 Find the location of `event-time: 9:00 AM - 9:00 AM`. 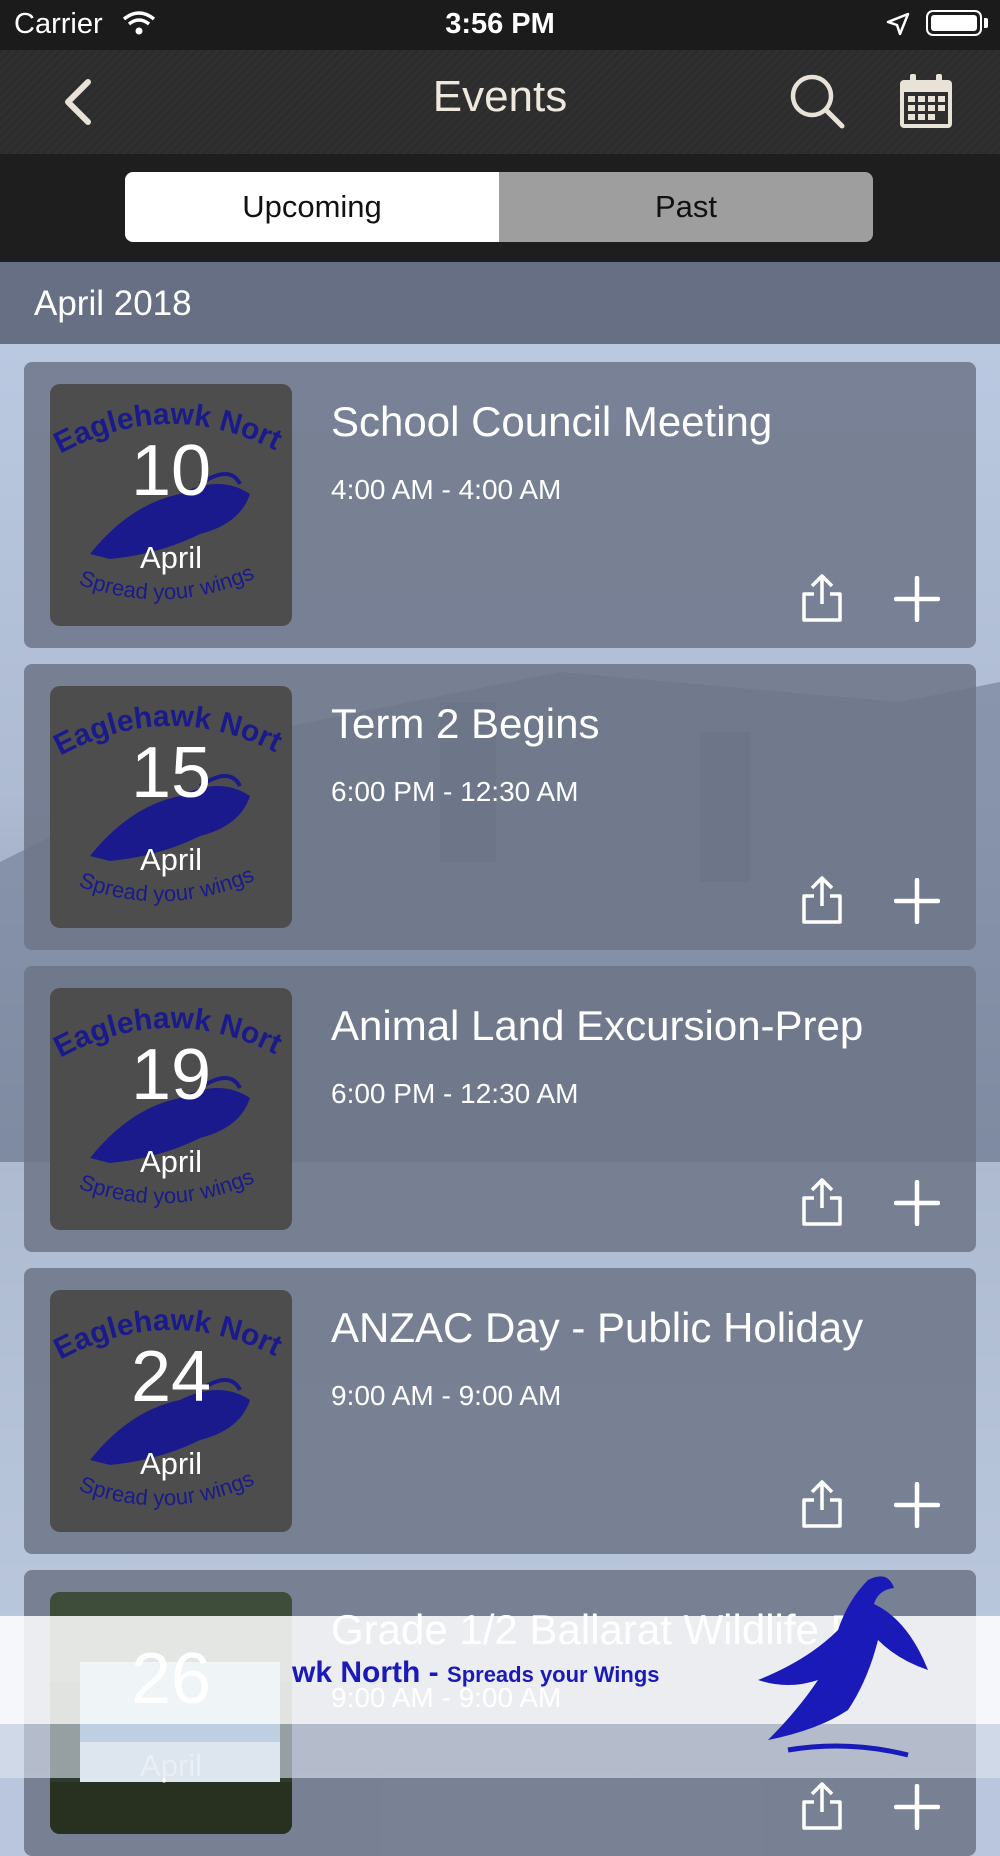

event-time: 9:00 AM - 9:00 AM is located at coordinates (446, 1395).